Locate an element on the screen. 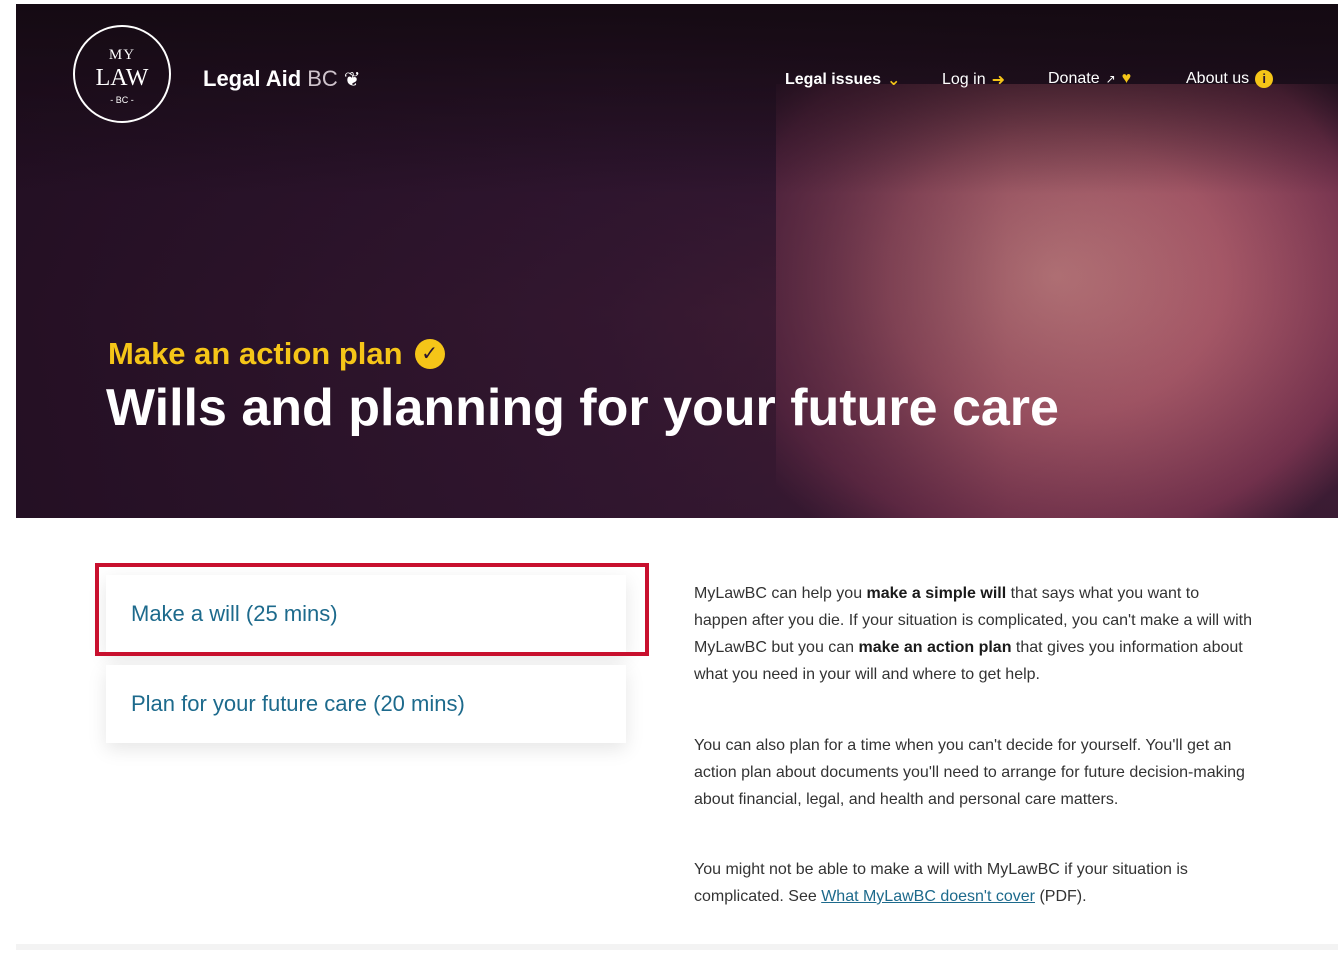 This screenshot has width=1343, height=954. brand-suffix: BC is located at coordinates (322, 78).